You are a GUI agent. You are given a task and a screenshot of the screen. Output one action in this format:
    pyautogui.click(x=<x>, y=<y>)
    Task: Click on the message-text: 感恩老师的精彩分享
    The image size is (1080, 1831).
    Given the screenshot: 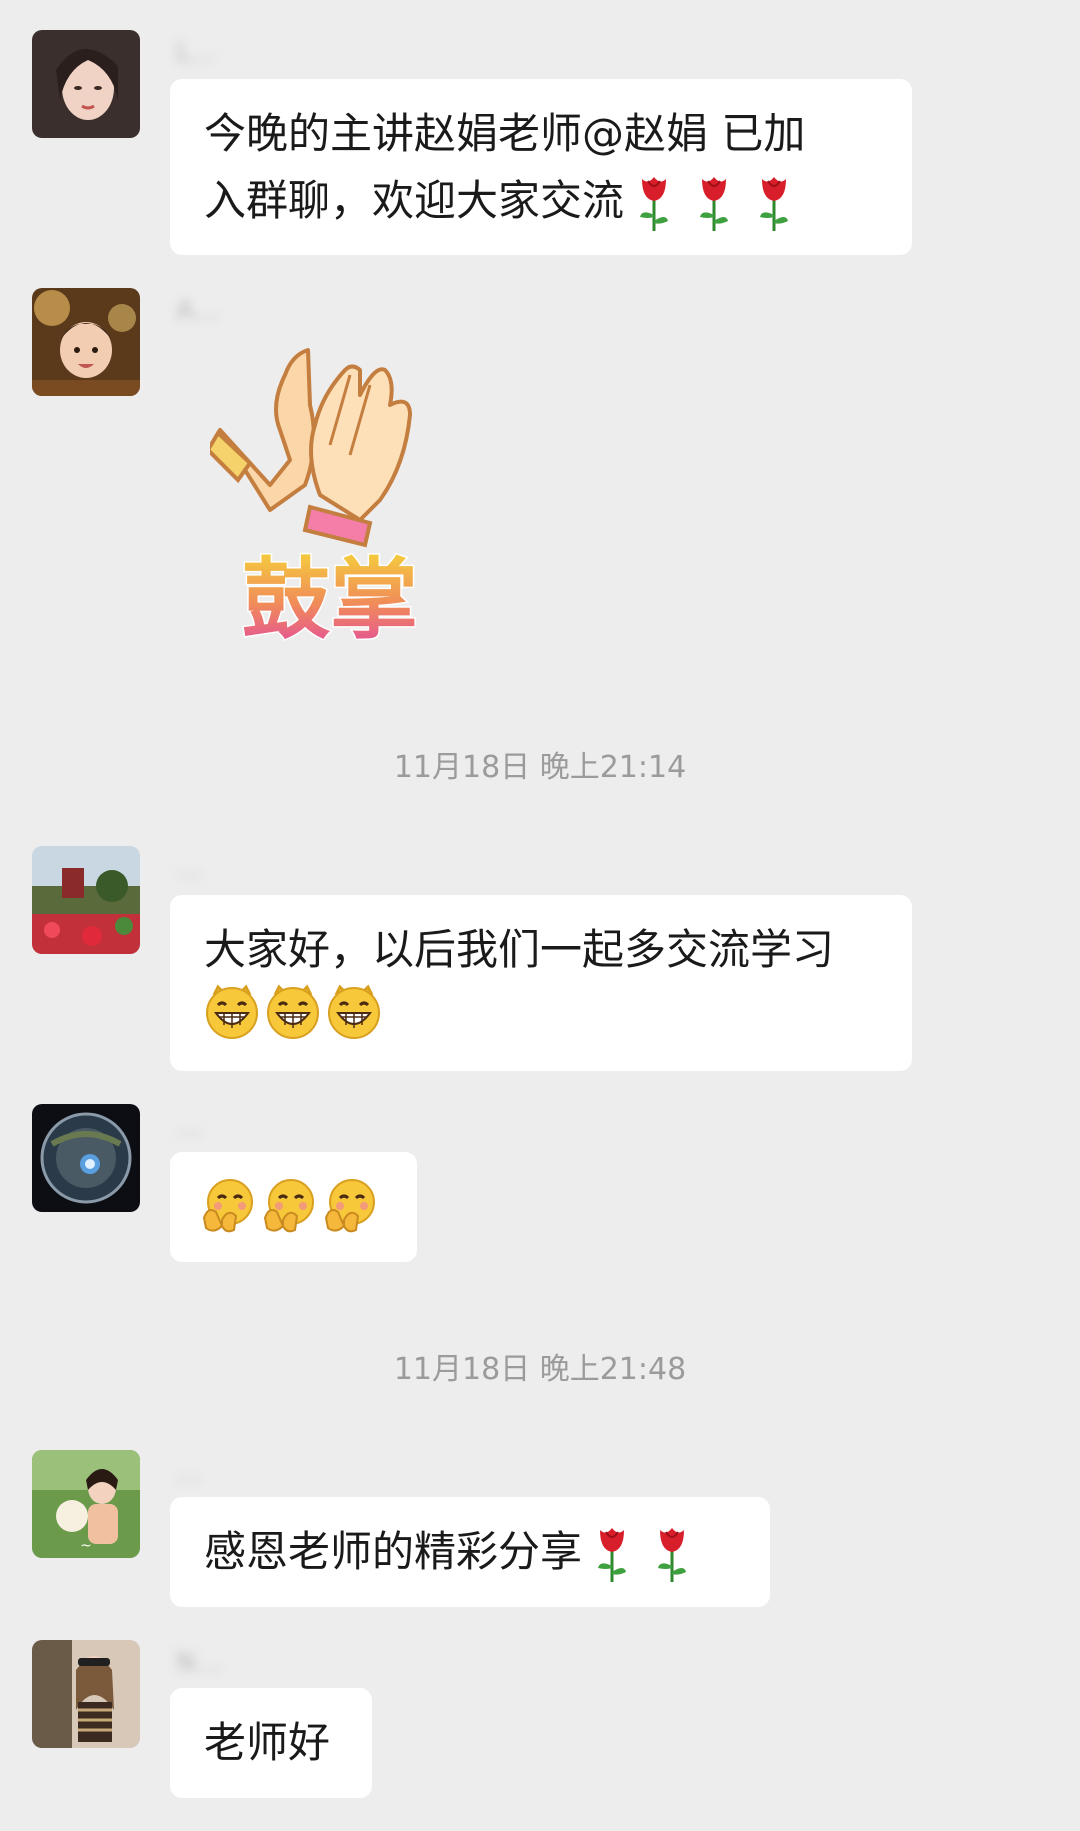 What is the action you would take?
    pyautogui.click(x=393, y=1551)
    